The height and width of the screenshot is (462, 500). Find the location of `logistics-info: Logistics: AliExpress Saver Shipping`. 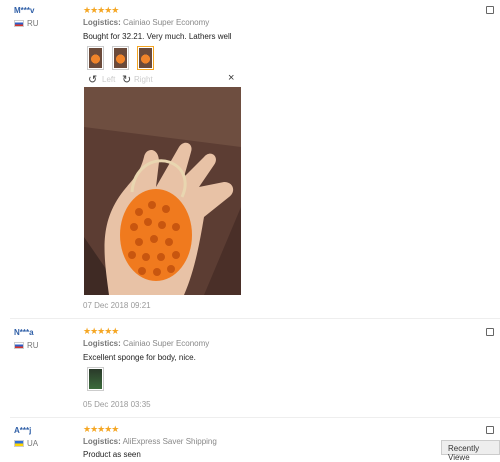

logistics-info: Logistics: AliExpress Saver Shipping is located at coordinates (150, 441).